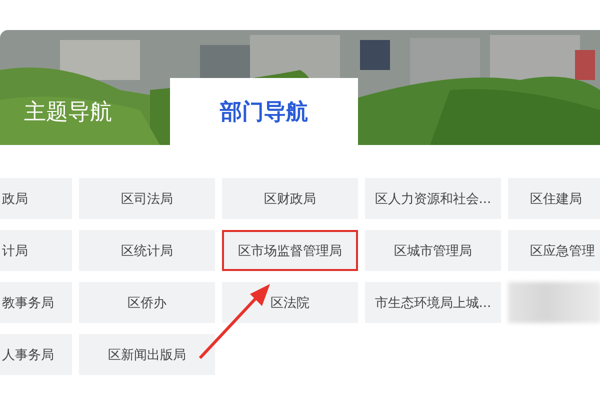  Describe the element at coordinates (147, 198) in the screenshot. I see `department-link: 区司法局` at that location.